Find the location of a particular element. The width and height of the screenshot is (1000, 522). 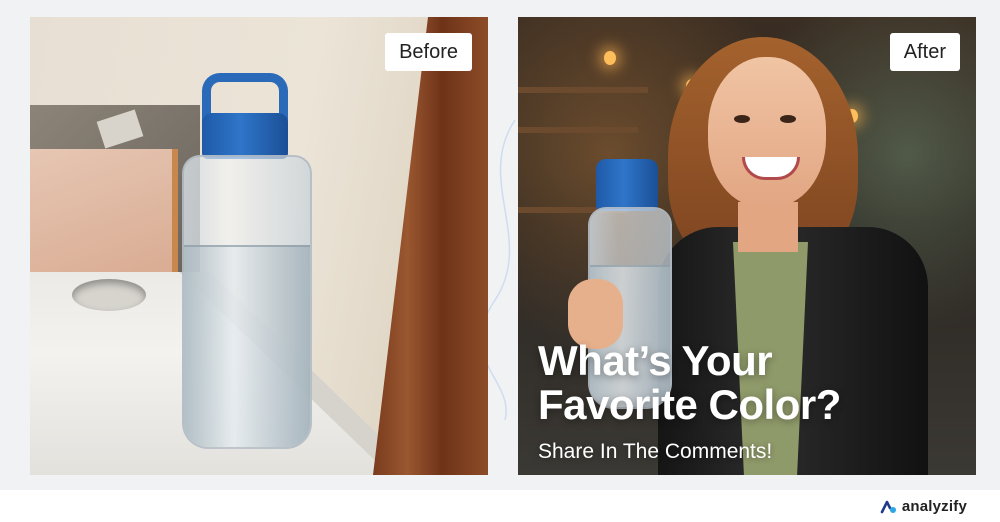

after-label: After is located at coordinates (924, 52).